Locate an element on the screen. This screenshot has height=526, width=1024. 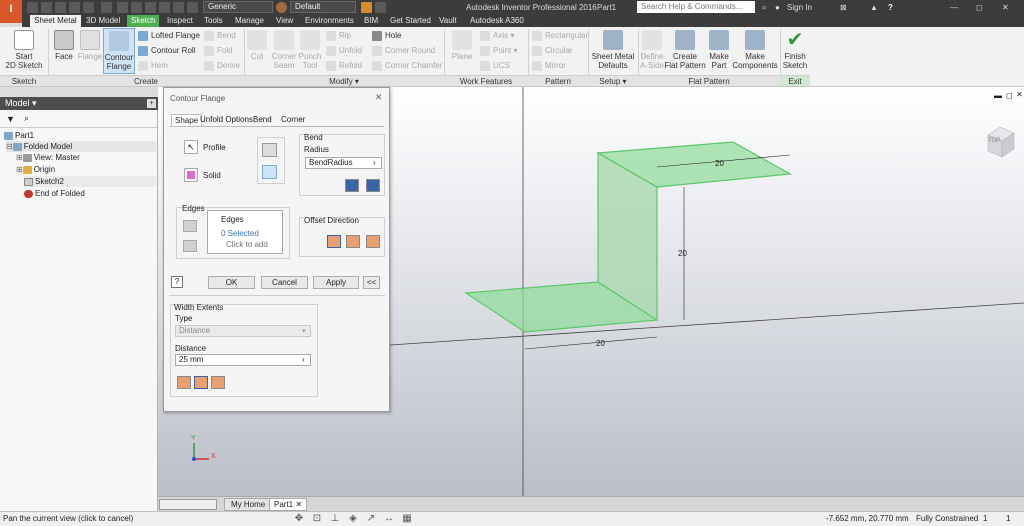
start-2d-sketch-button: Start 2D Sketch is located at coordinates (24, 50).